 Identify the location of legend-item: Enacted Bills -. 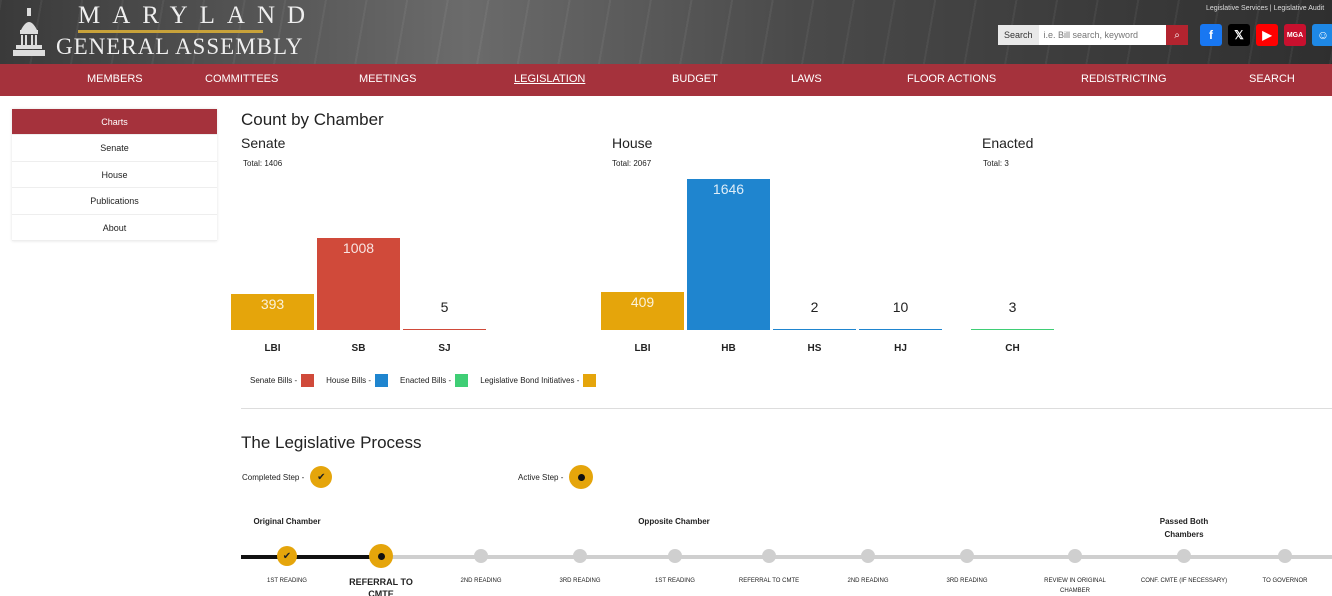
(434, 380).